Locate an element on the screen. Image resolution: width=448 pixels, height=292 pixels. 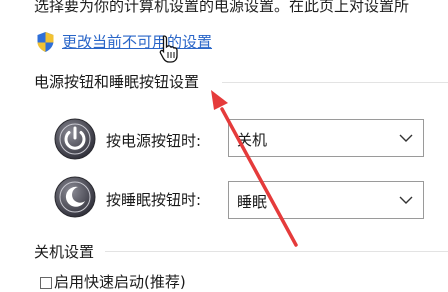
section-title-power-buttons: 电源按钮和睡眠按钮设置 is located at coordinates (117, 82).